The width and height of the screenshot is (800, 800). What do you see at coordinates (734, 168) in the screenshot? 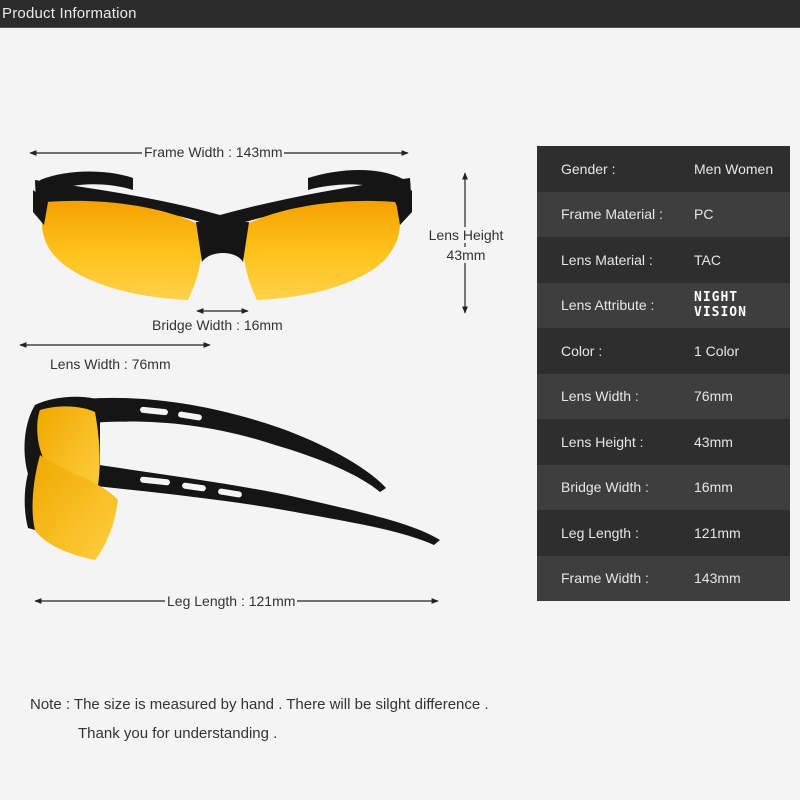
I see `spec-value: Men Women` at bounding box center [734, 168].